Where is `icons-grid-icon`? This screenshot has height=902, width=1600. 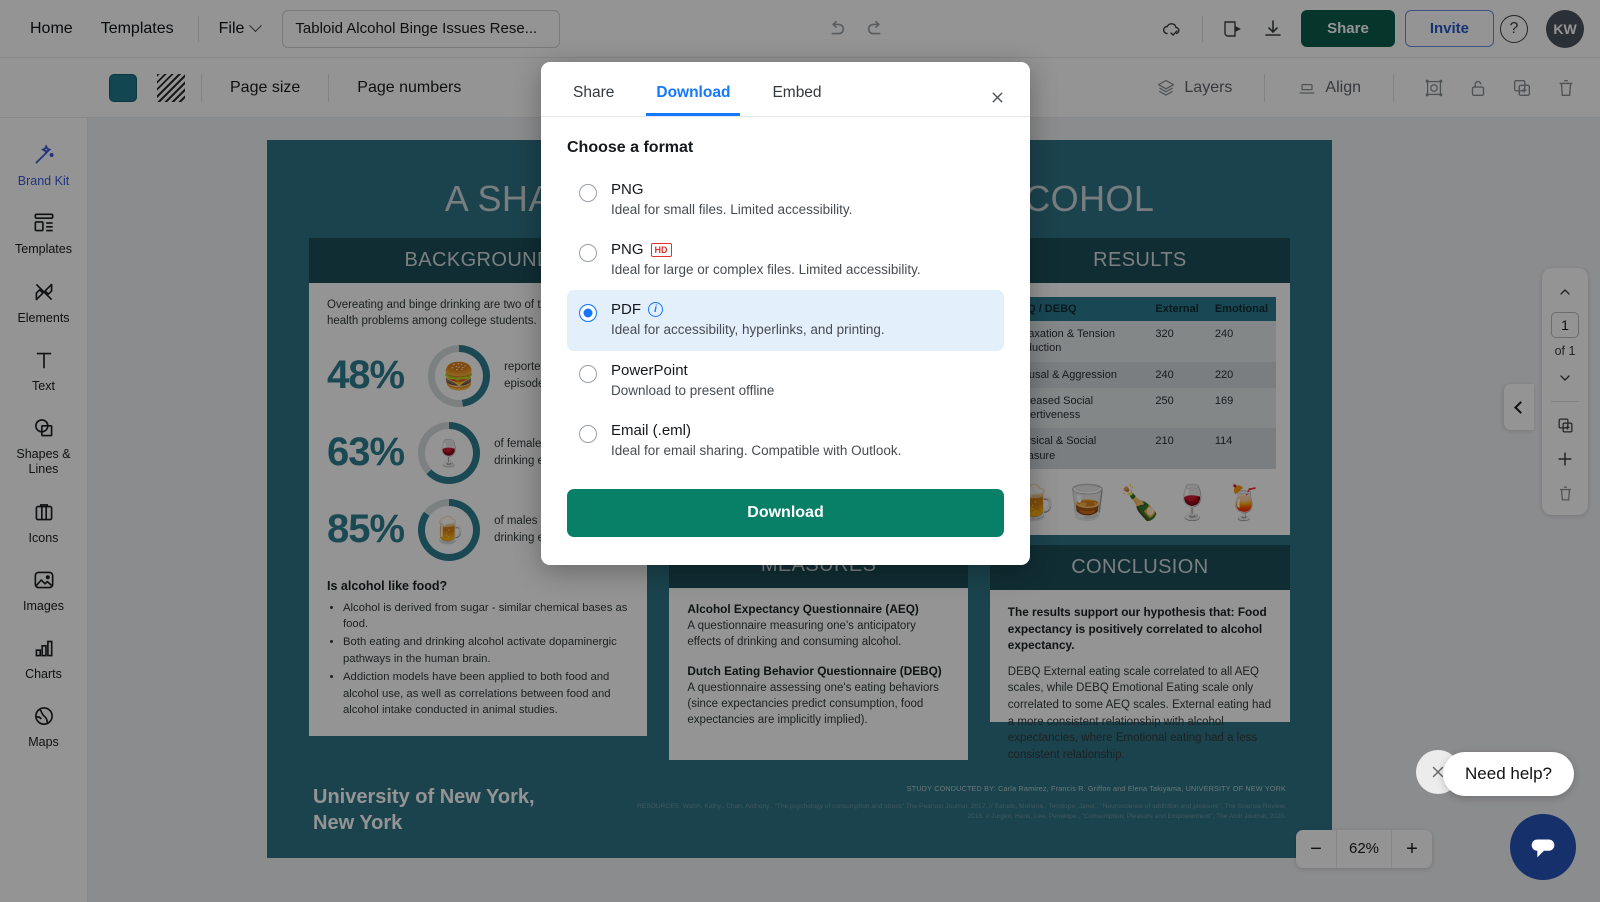 icons-grid-icon is located at coordinates (44, 512).